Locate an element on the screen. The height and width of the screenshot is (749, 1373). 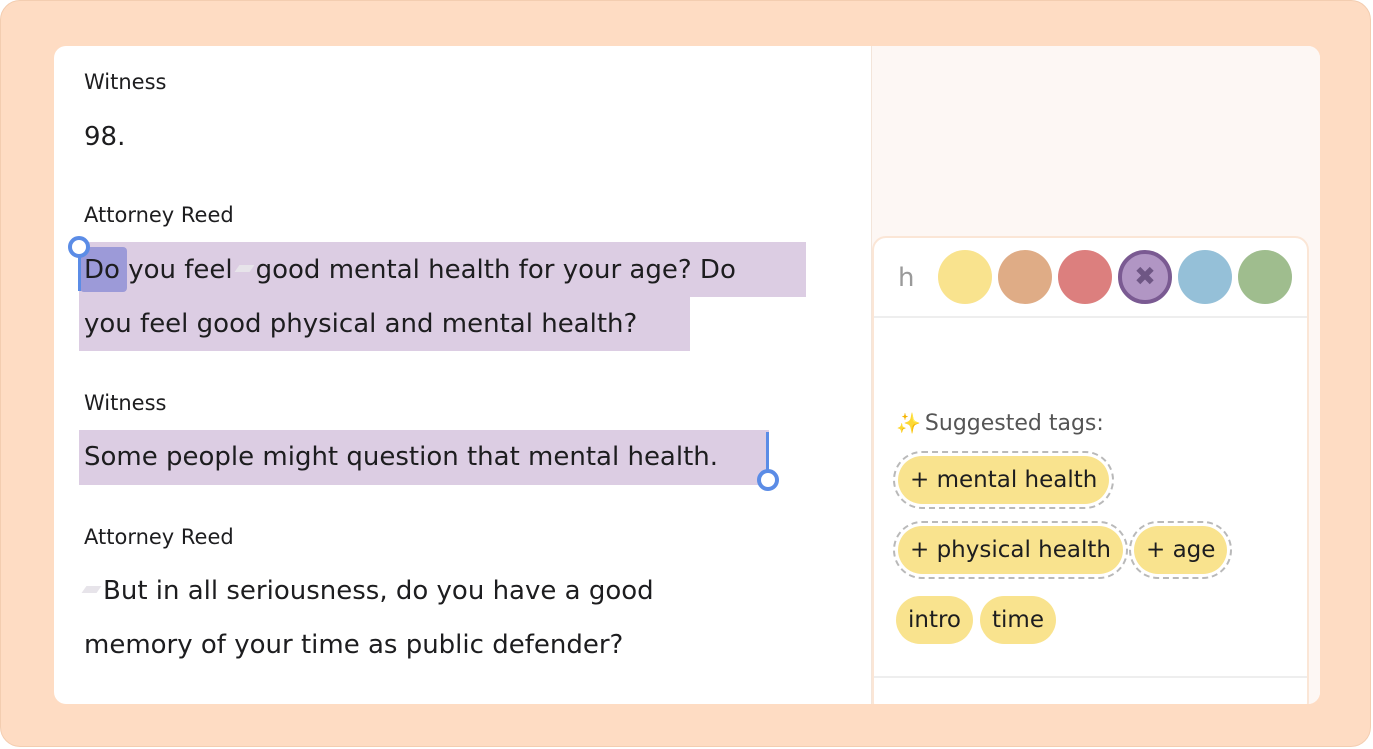
color-swatch-tan is located at coordinates (1025, 277).